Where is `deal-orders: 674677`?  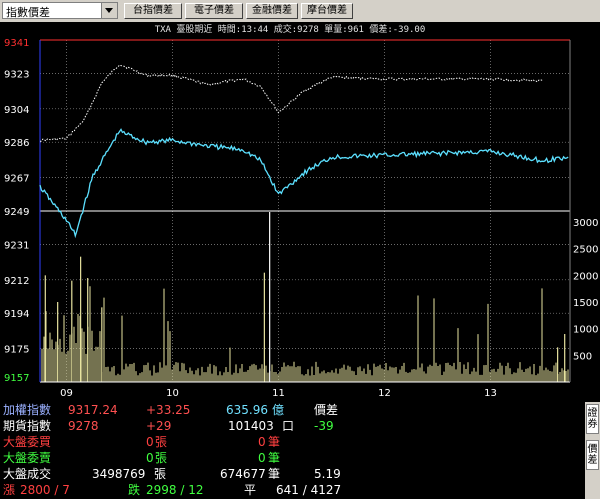 deal-orders: 674677 is located at coordinates (243, 474).